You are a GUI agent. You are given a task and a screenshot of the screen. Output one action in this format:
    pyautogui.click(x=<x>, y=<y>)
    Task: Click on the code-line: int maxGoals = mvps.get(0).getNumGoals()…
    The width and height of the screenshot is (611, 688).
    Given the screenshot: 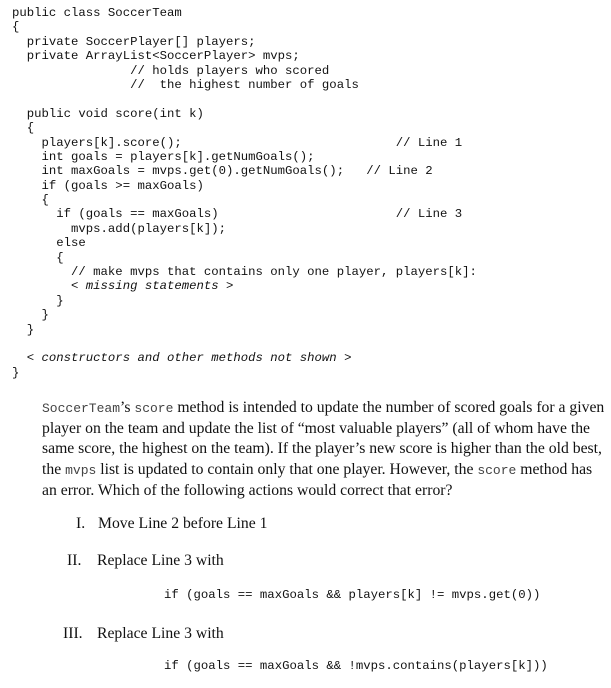 What is the action you would take?
    pyautogui.click(x=222, y=171)
    